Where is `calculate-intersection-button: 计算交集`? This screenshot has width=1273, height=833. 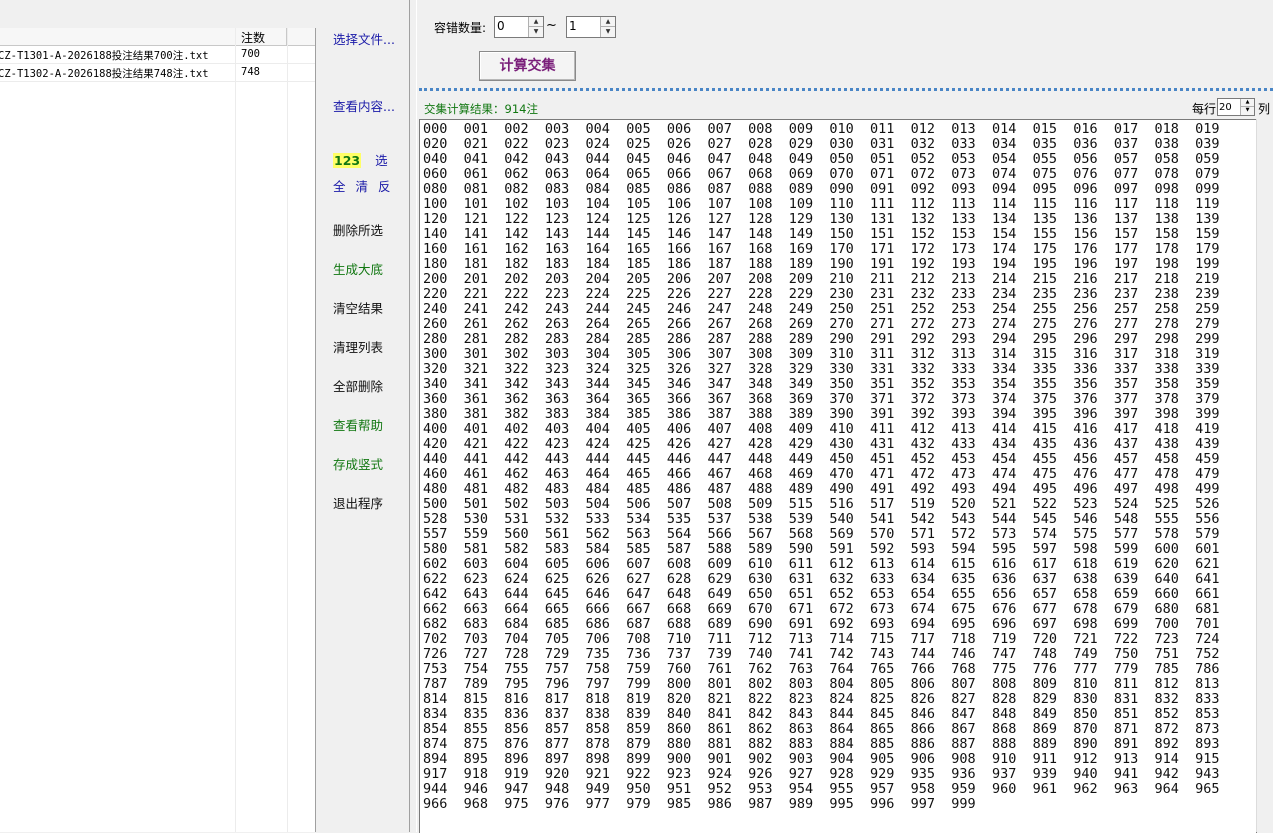
calculate-intersection-button: 计算交集 is located at coordinates (527, 66).